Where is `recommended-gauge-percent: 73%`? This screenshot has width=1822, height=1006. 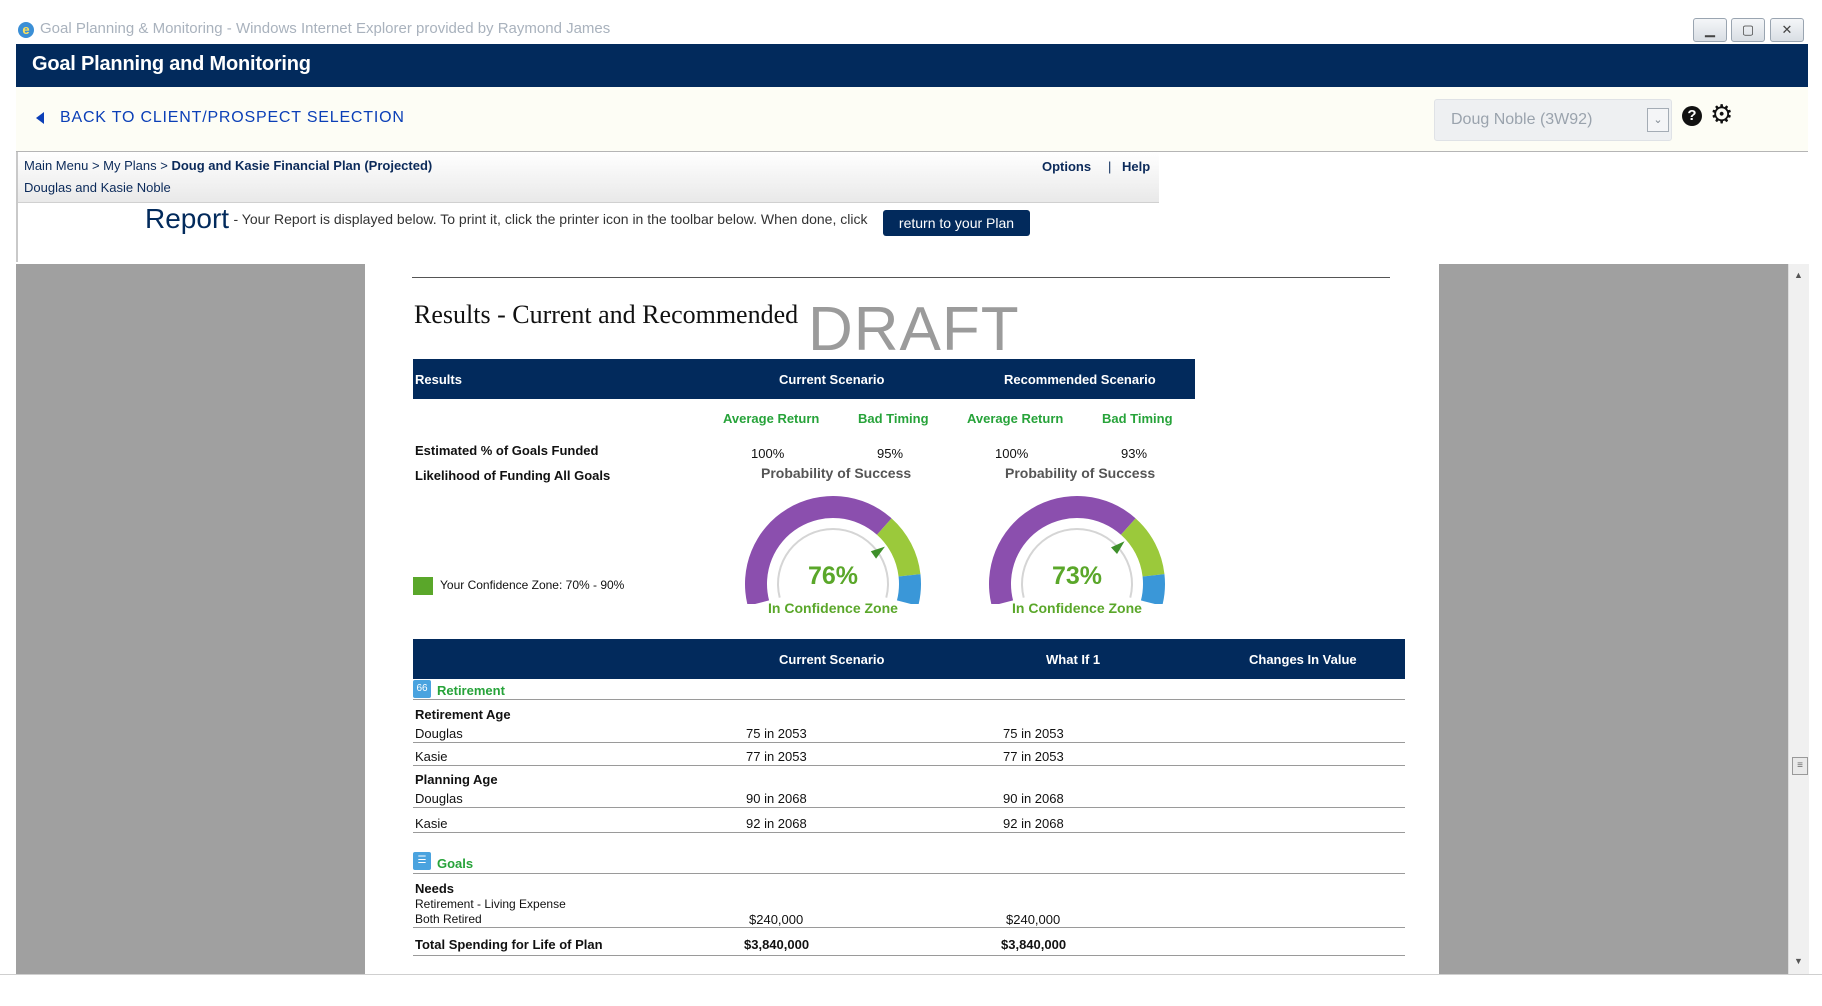
recommended-gauge-percent: 73% is located at coordinates (1077, 576).